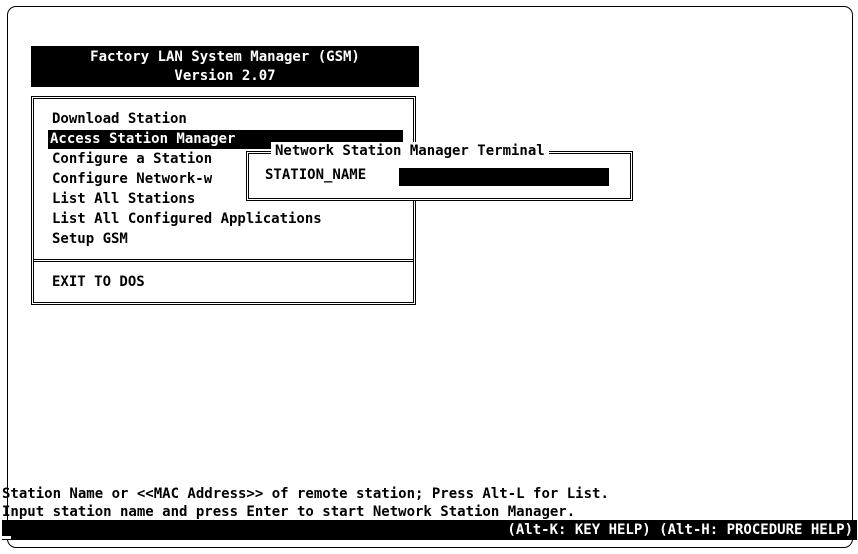 This screenshot has height=554, width=858. Describe the element at coordinates (225, 76) in the screenshot. I see `app-version: Version 2.07` at that location.